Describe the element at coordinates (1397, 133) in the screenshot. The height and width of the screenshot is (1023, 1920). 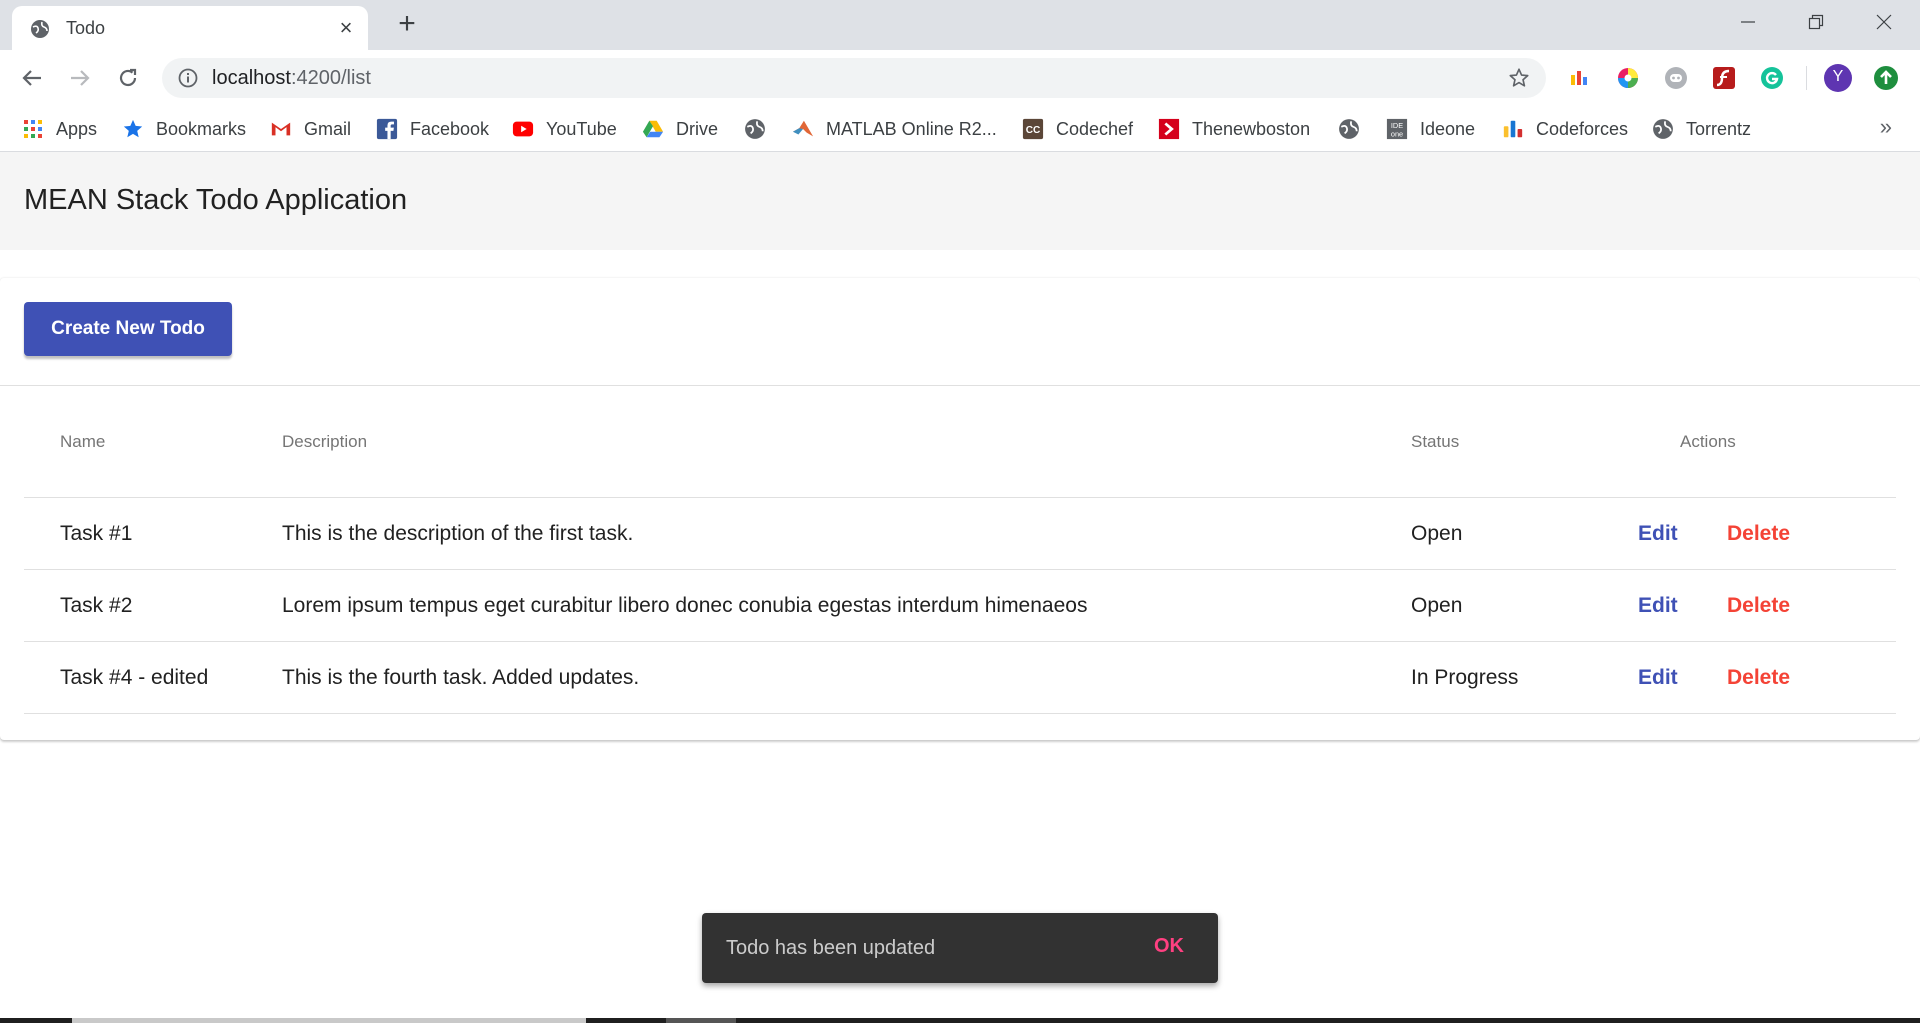
I see `svg-text: one` at that location.